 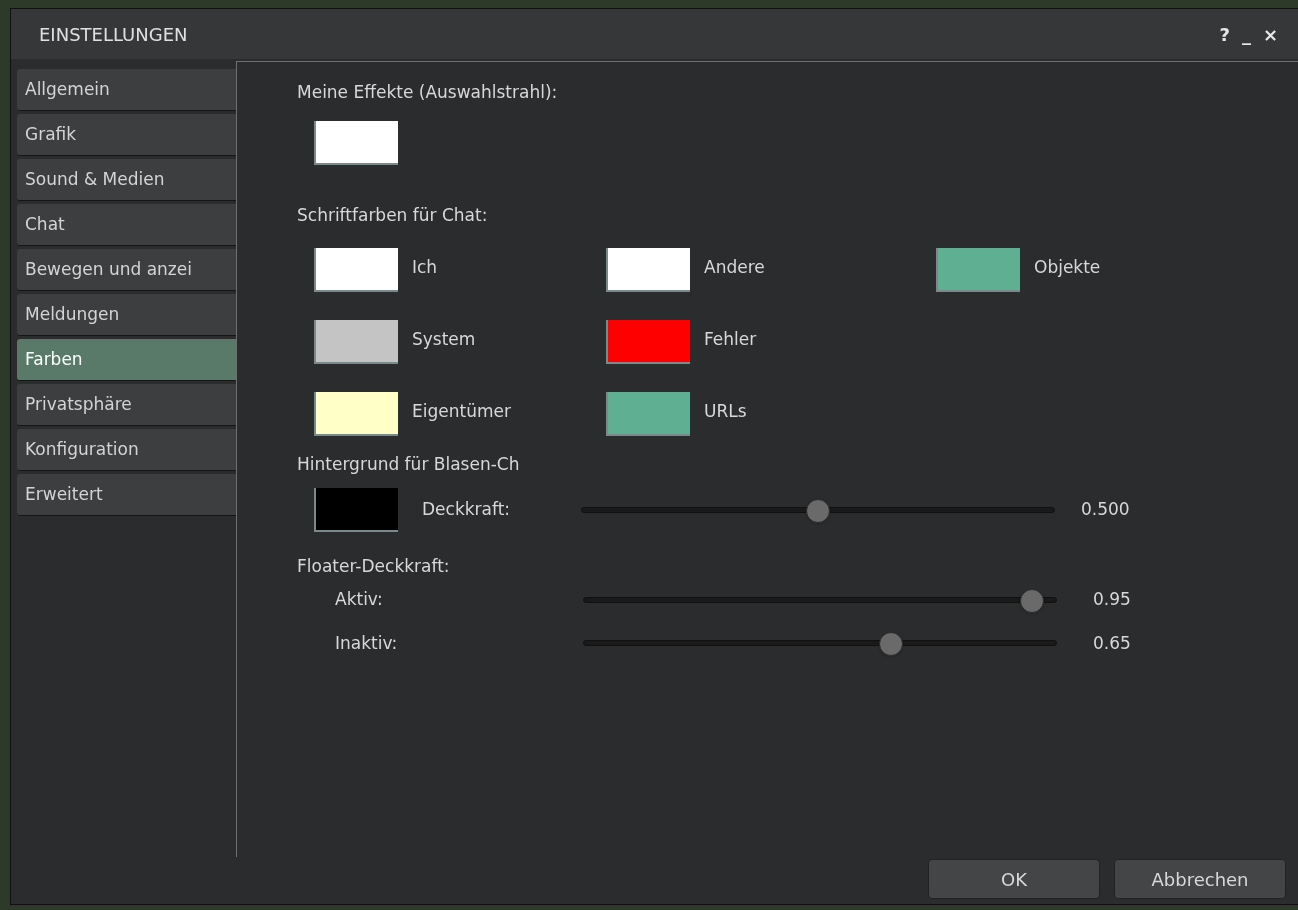 What do you see at coordinates (1224, 34) in the screenshot?
I see `window-control: ?` at bounding box center [1224, 34].